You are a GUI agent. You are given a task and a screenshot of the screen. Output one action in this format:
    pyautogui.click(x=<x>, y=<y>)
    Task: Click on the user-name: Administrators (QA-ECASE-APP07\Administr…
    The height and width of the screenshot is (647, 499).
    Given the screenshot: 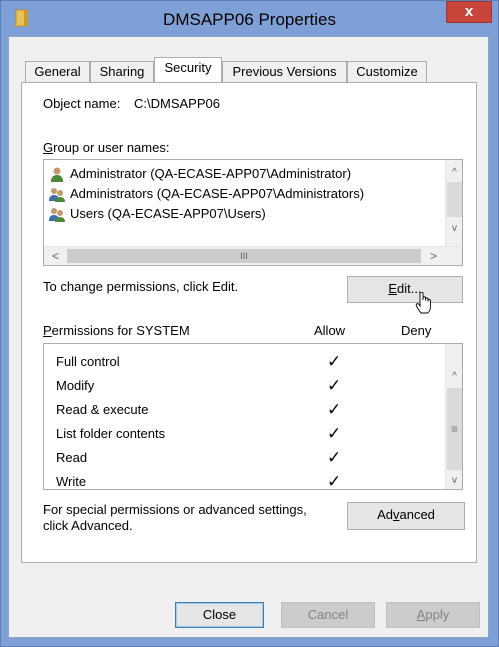 What is the action you would take?
    pyautogui.click(x=217, y=193)
    